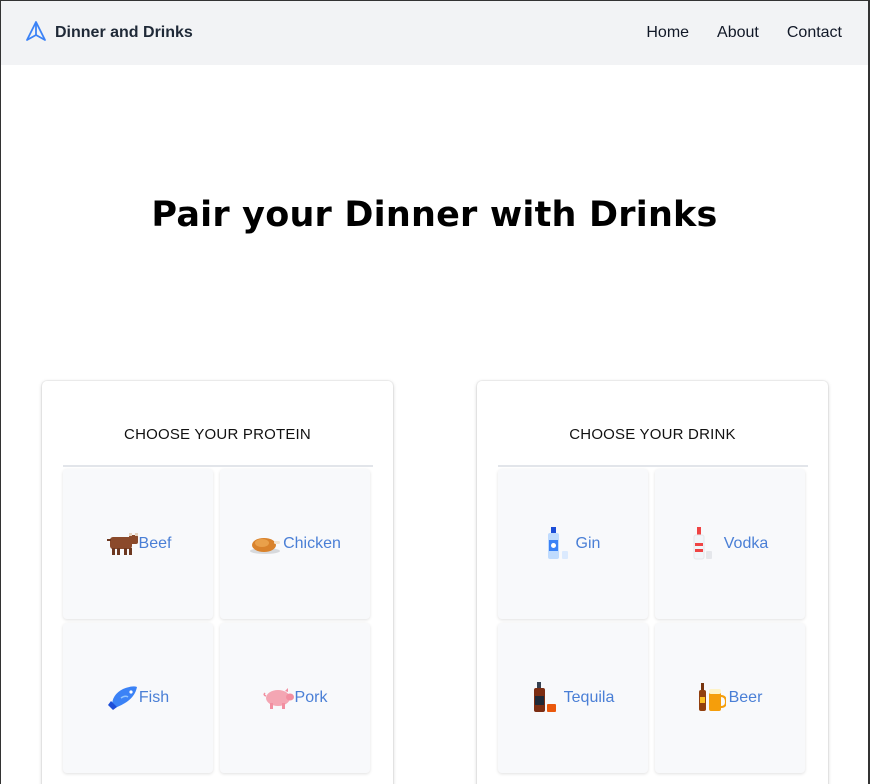  I want to click on drink-option-beer: Beer, so click(730, 698).